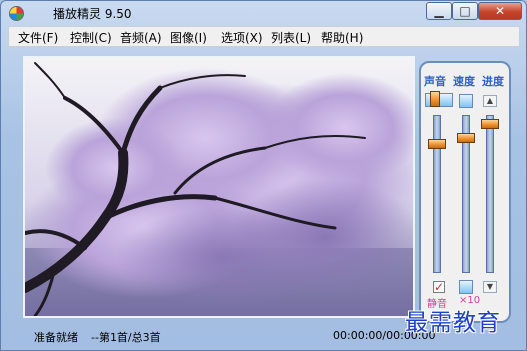 The height and width of the screenshot is (351, 527). Describe the element at coordinates (439, 287) in the screenshot. I see `mute-checkbox: ✓` at that location.